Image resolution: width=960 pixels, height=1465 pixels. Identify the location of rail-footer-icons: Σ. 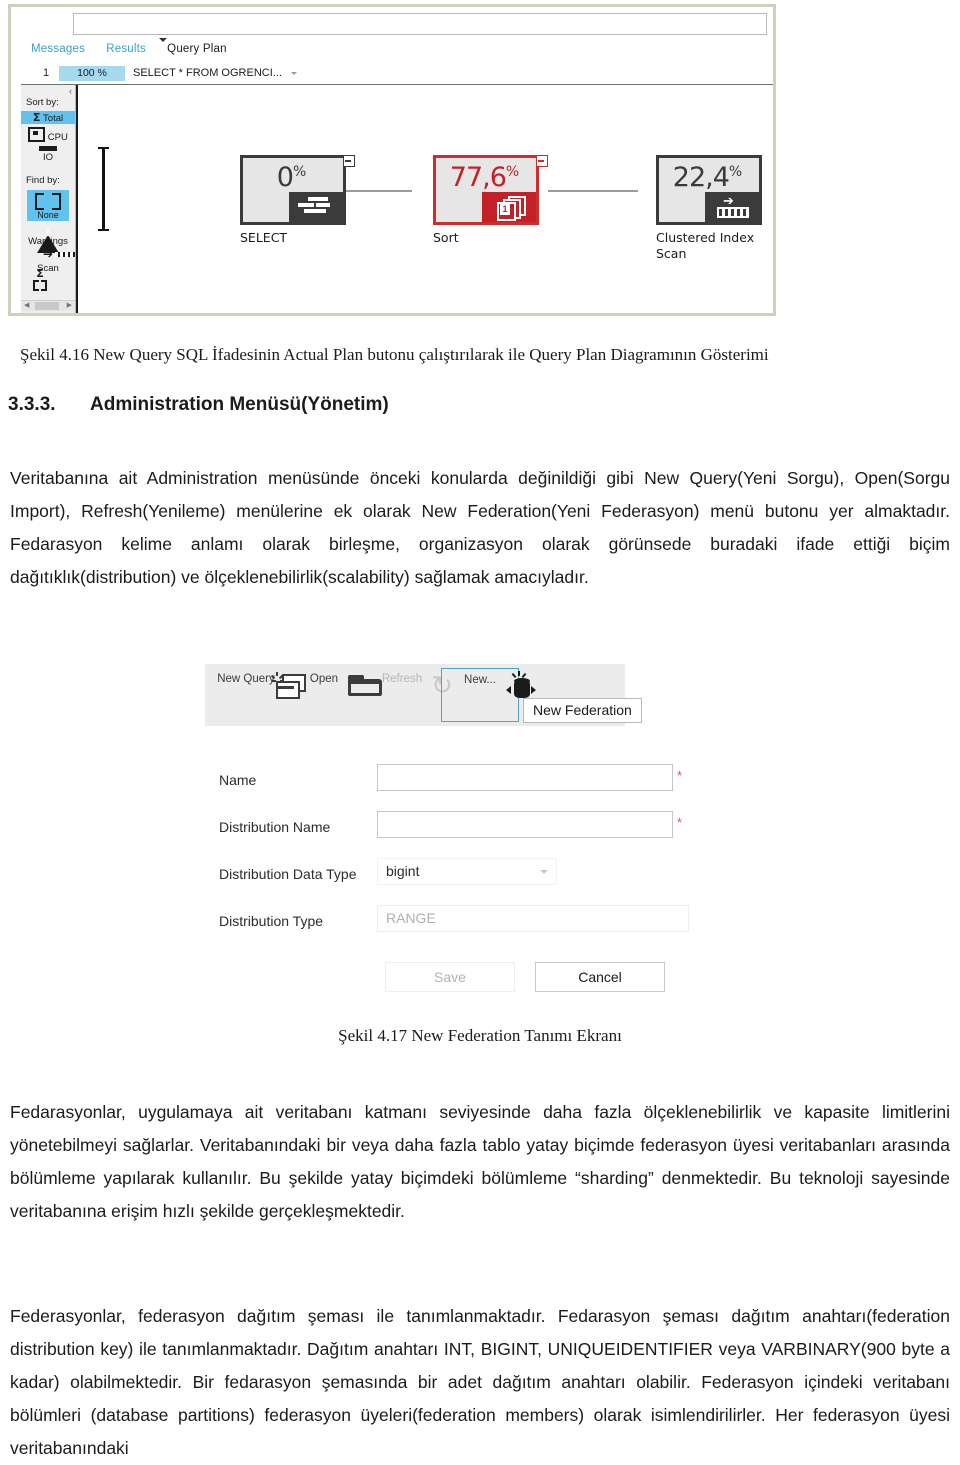
(40, 279).